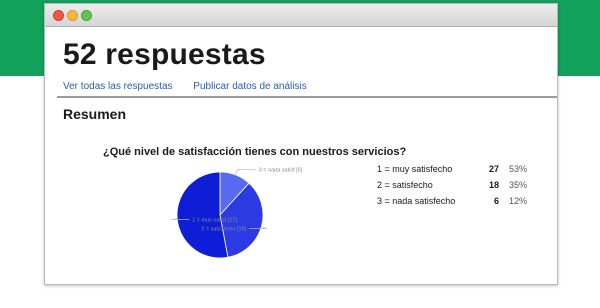 The width and height of the screenshot is (600, 308). Describe the element at coordinates (307, 97) in the screenshot. I see `divider` at that location.